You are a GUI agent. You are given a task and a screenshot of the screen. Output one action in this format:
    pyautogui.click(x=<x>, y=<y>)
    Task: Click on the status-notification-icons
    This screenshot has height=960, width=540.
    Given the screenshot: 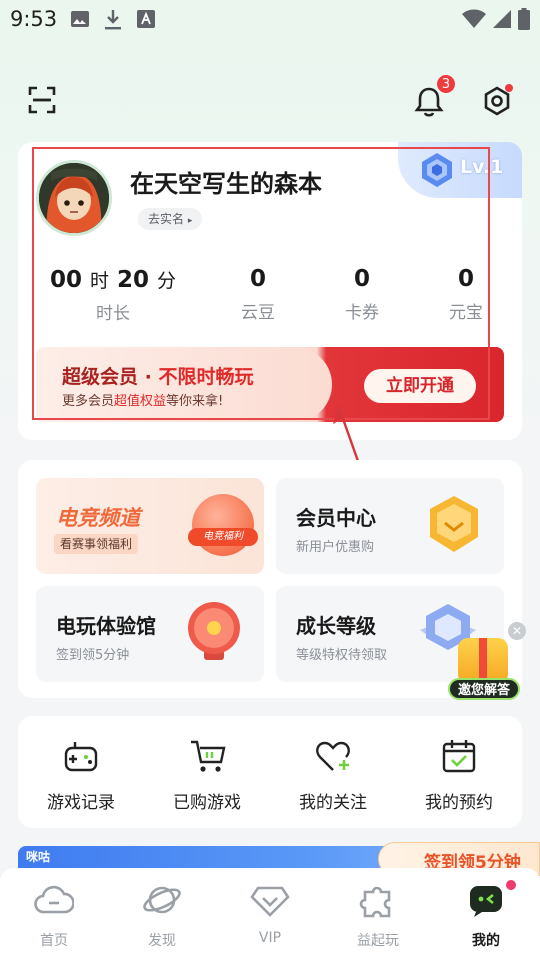 What is the action you would take?
    pyautogui.click(x=113, y=20)
    